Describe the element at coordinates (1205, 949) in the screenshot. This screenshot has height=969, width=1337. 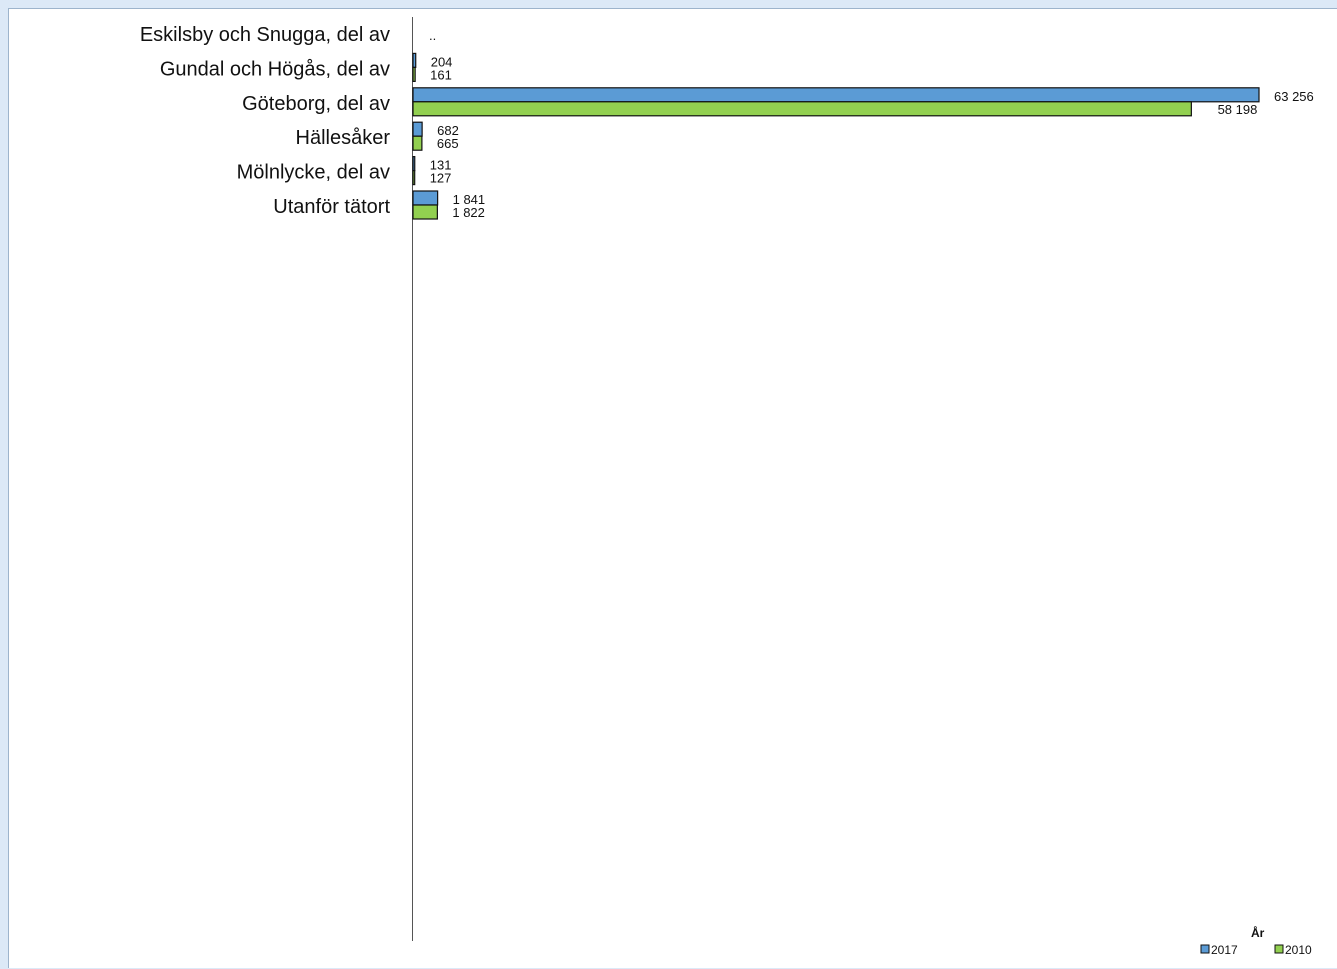
I see `legend-swatch-2017` at that location.